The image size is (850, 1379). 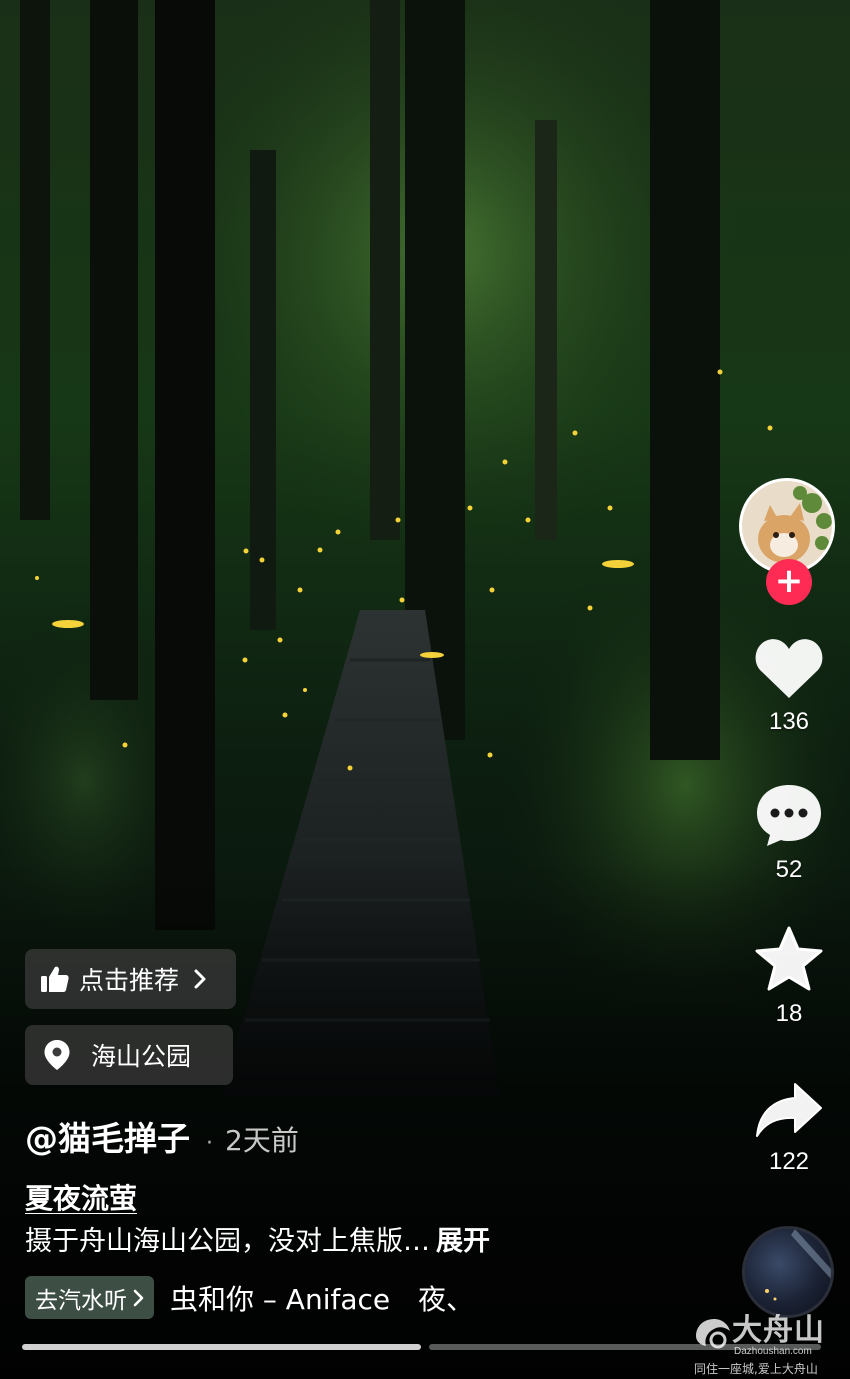 What do you see at coordinates (789, 721) in the screenshot?
I see `like-count: 136` at bounding box center [789, 721].